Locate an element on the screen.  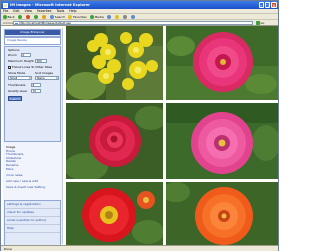
yellow-snapdragon-thumbnail is located at coordinates (114, 63).